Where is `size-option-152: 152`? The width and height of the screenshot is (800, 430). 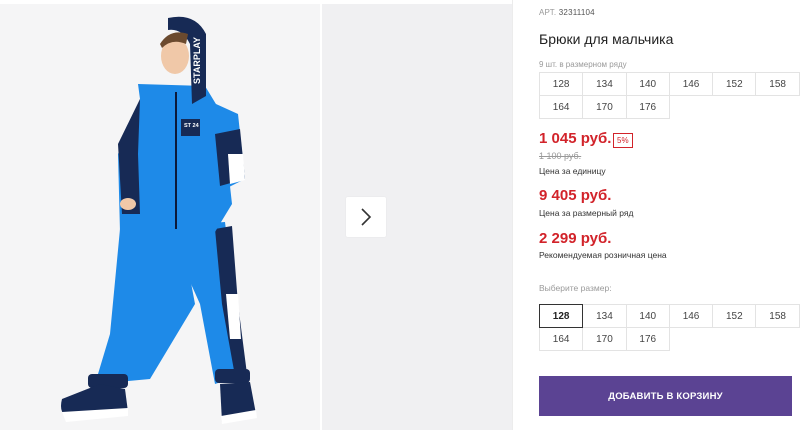
size-option-152: 152 is located at coordinates (734, 316).